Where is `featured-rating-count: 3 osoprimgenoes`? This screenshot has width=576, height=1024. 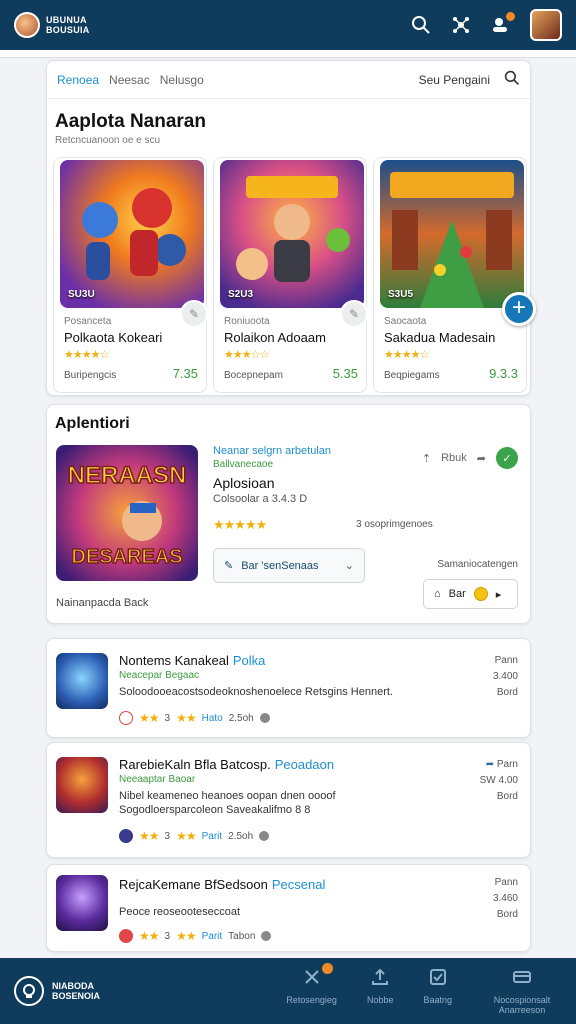
featured-rating-count: 3 osoprimgenoes is located at coordinates (394, 524).